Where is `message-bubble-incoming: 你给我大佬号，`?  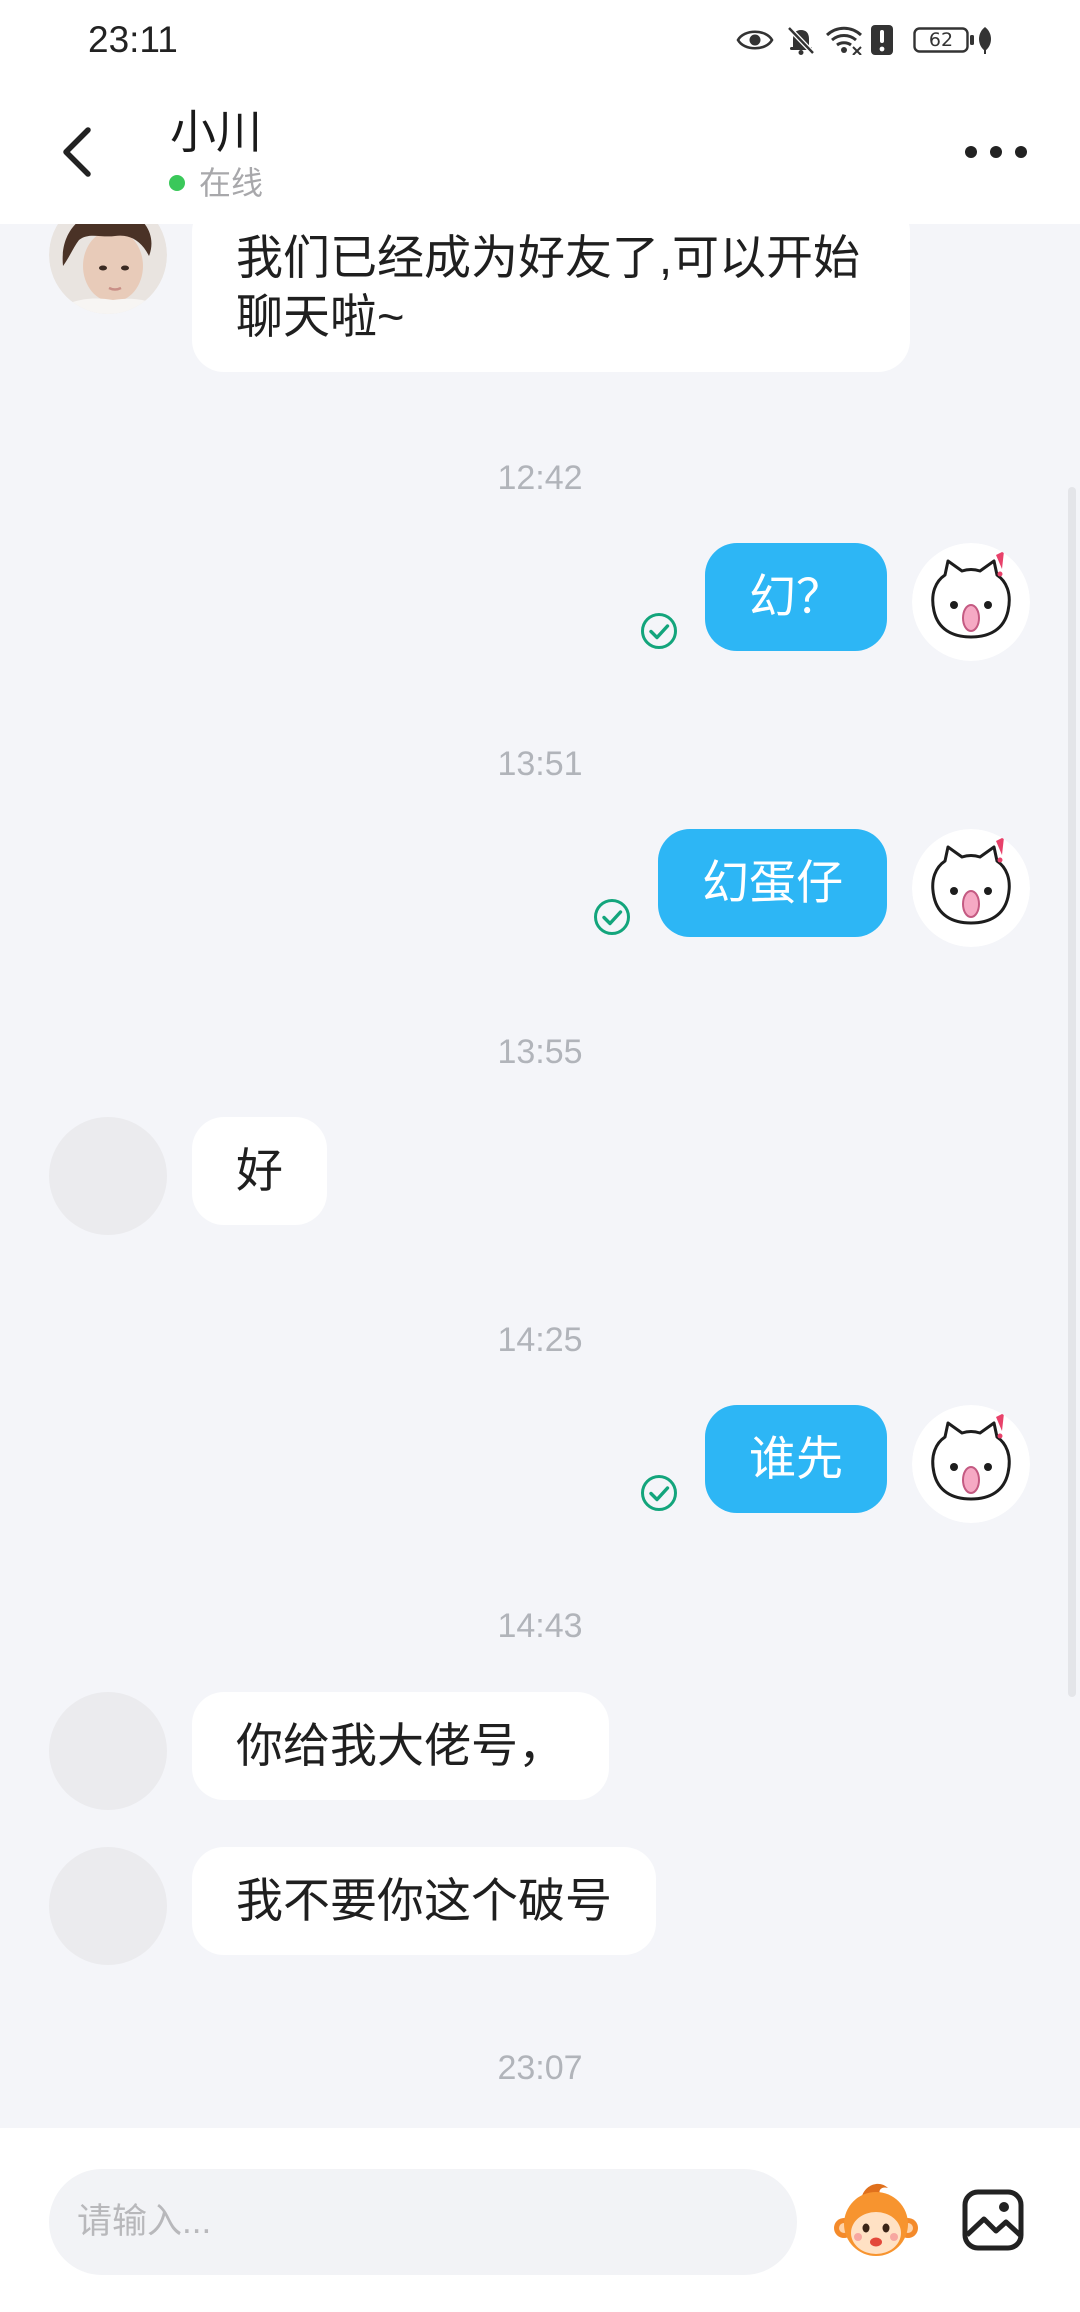
message-bubble-incoming: 你给我大佬号， is located at coordinates (400, 1746).